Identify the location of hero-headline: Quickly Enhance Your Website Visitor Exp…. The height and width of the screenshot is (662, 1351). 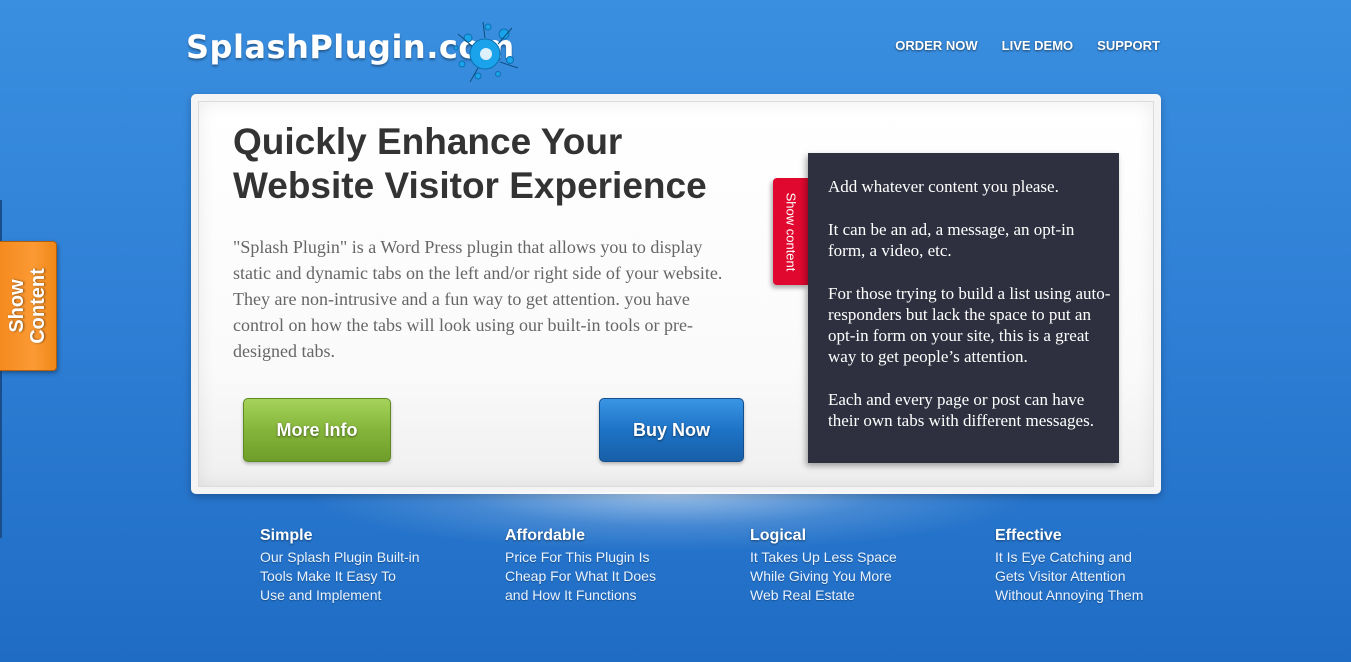
(470, 163).